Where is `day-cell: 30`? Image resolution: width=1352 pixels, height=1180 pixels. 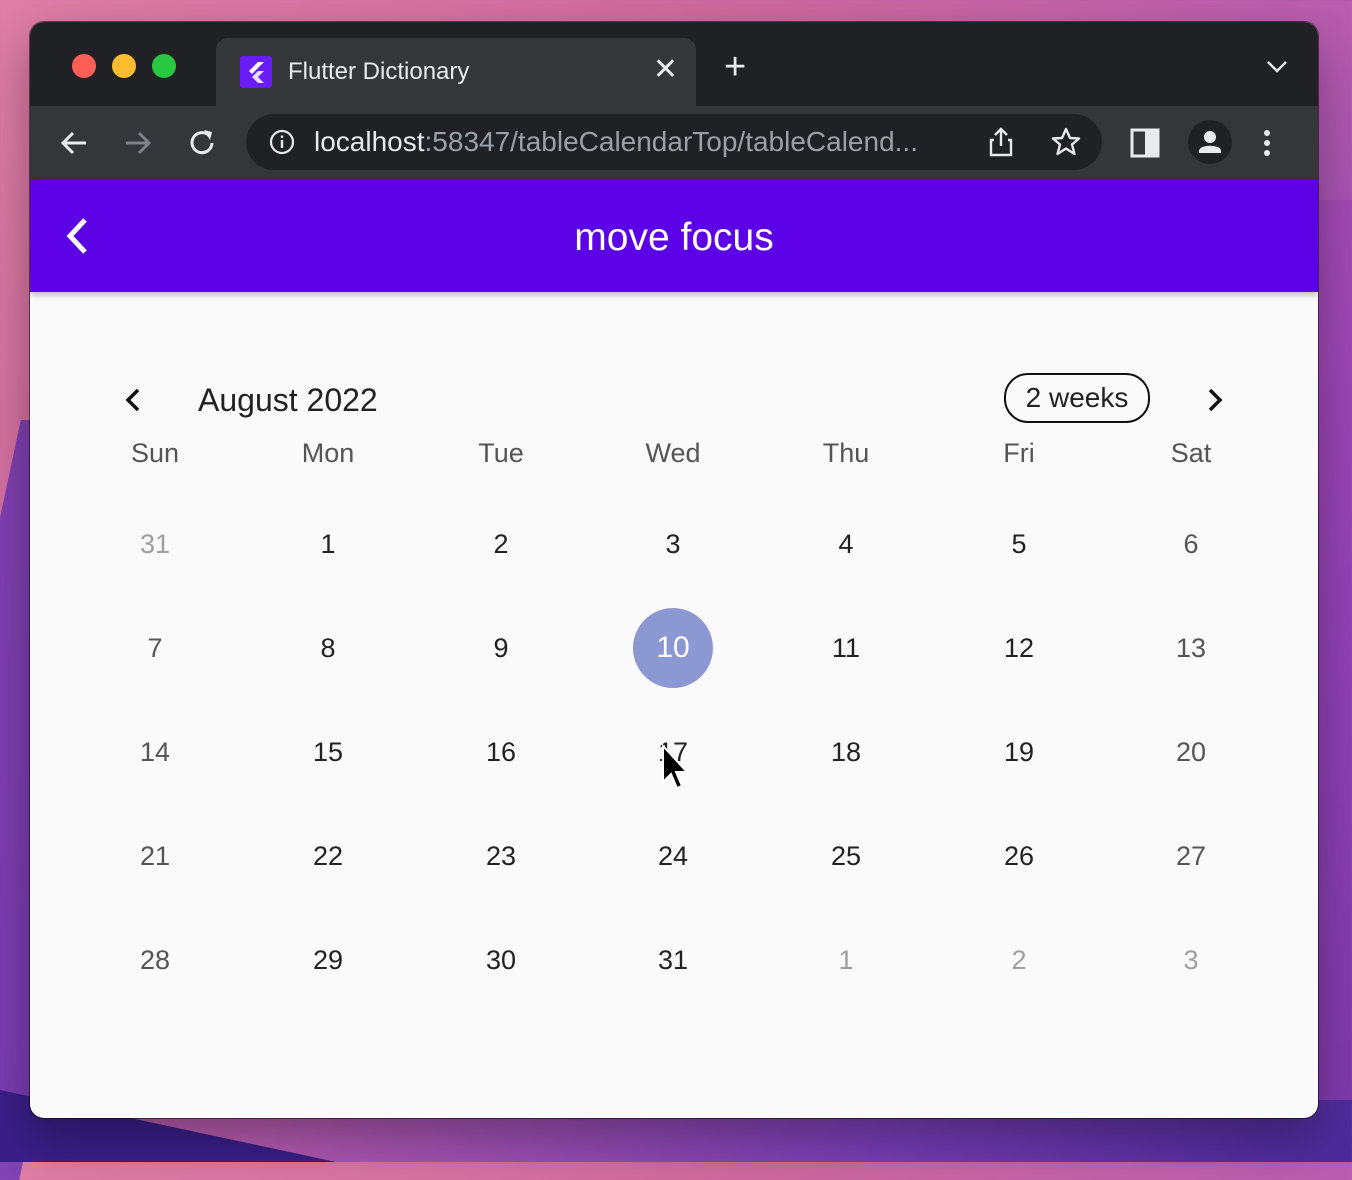
day-cell: 30 is located at coordinates (501, 960).